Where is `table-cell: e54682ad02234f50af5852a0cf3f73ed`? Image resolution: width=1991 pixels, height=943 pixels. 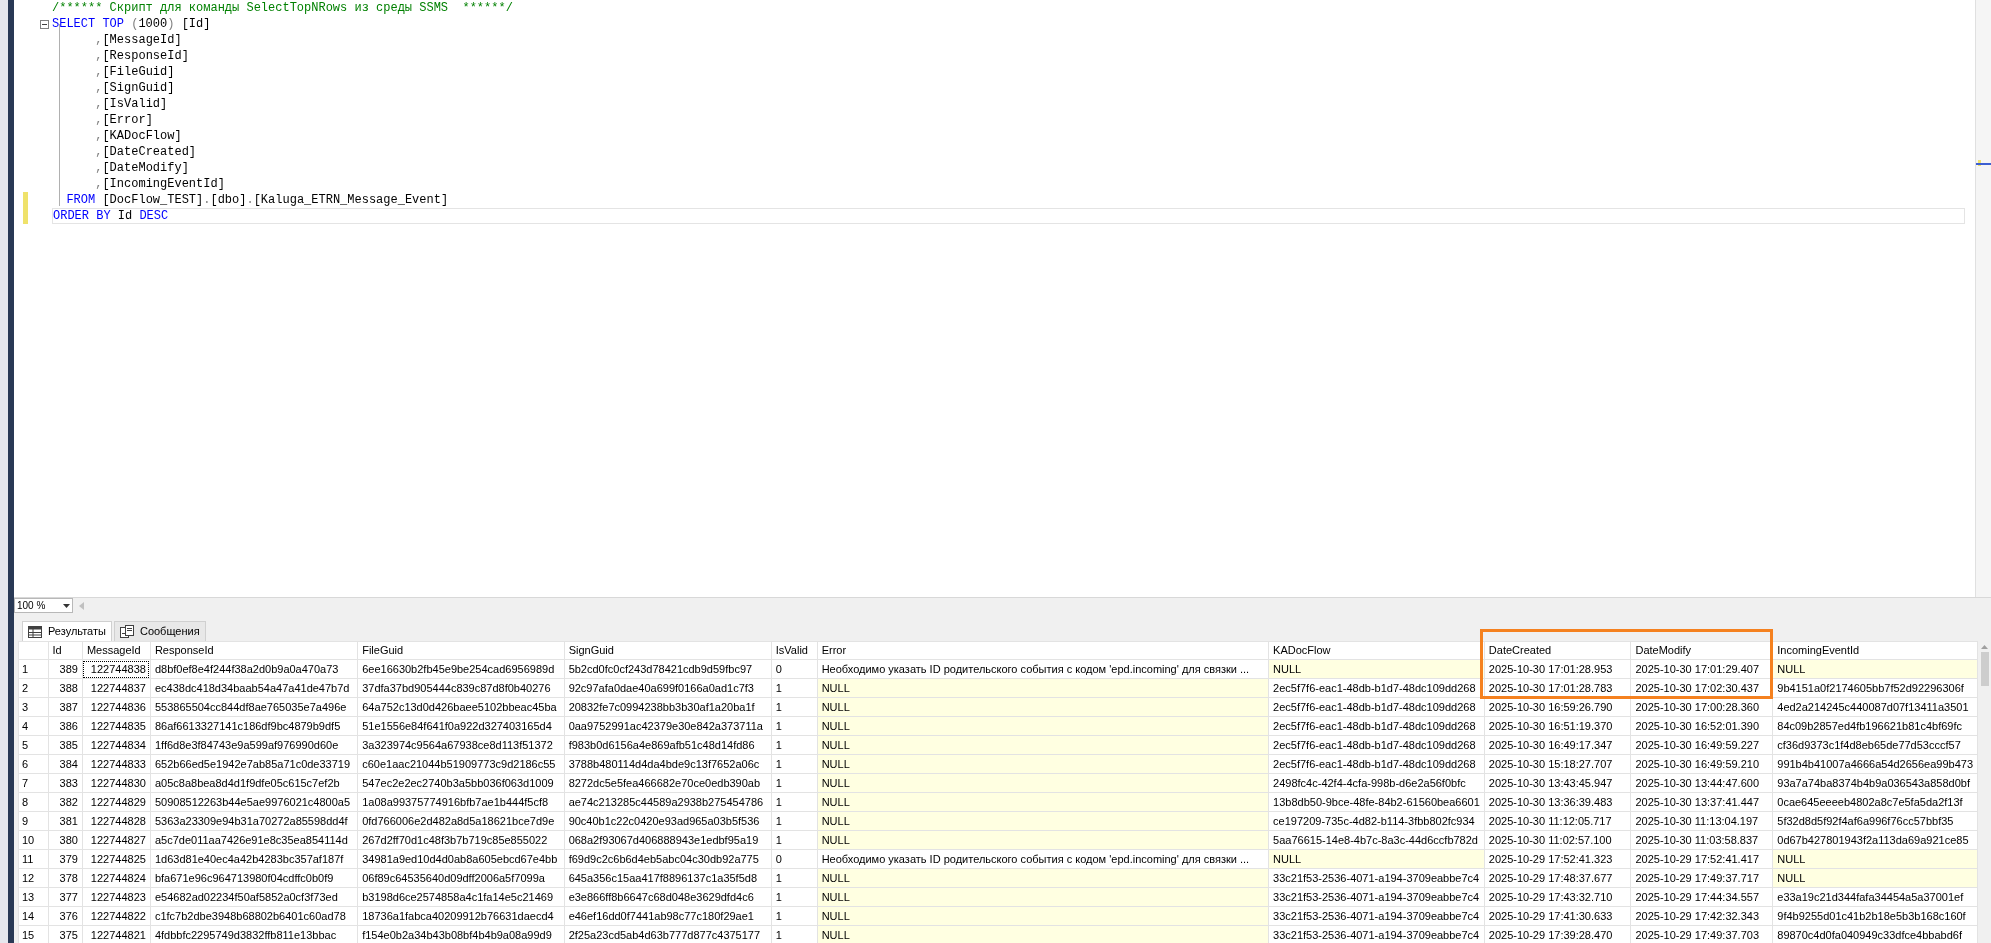
table-cell: e54682ad02234f50af5852a0cf3f73ed is located at coordinates (254, 897).